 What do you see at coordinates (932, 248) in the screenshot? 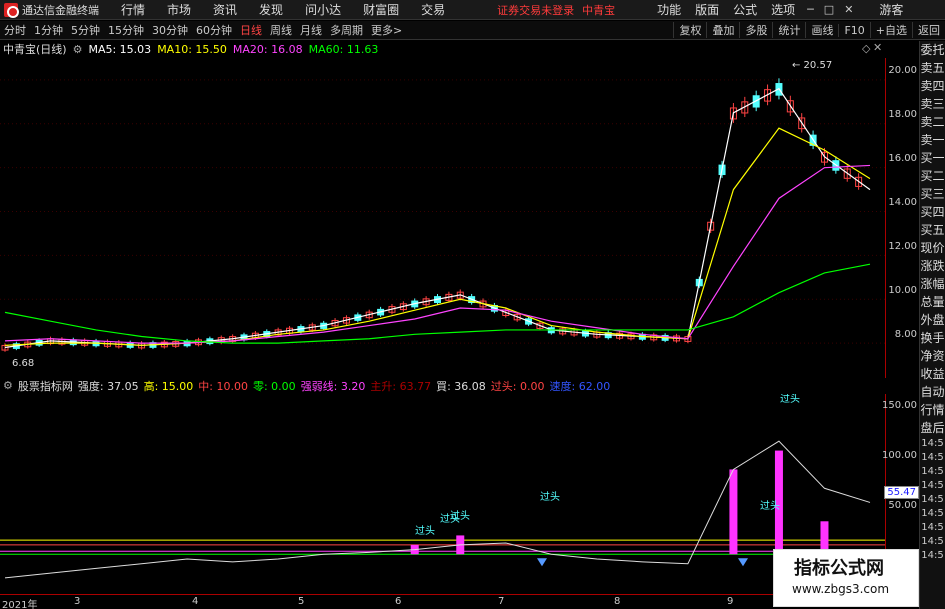
I see `sidebar-price: 现价` at bounding box center [932, 248].